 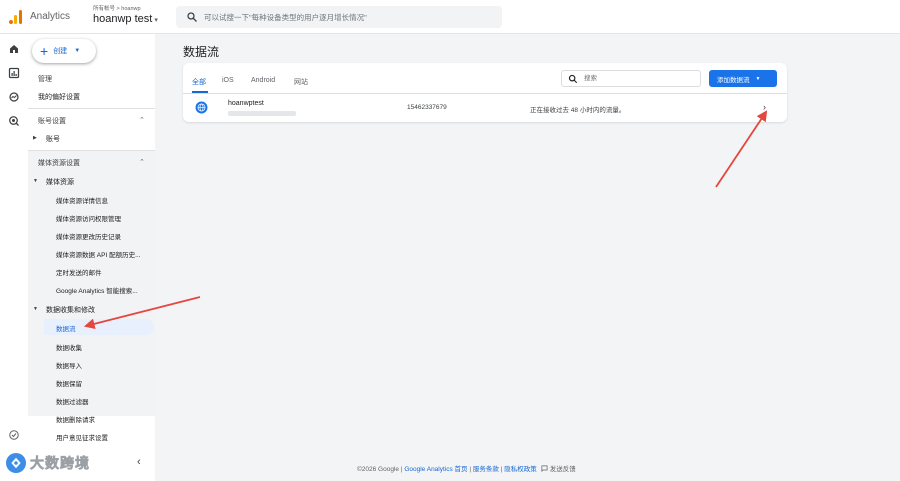 What do you see at coordinates (14, 121) in the screenshot?
I see `advertising-icon` at bounding box center [14, 121].